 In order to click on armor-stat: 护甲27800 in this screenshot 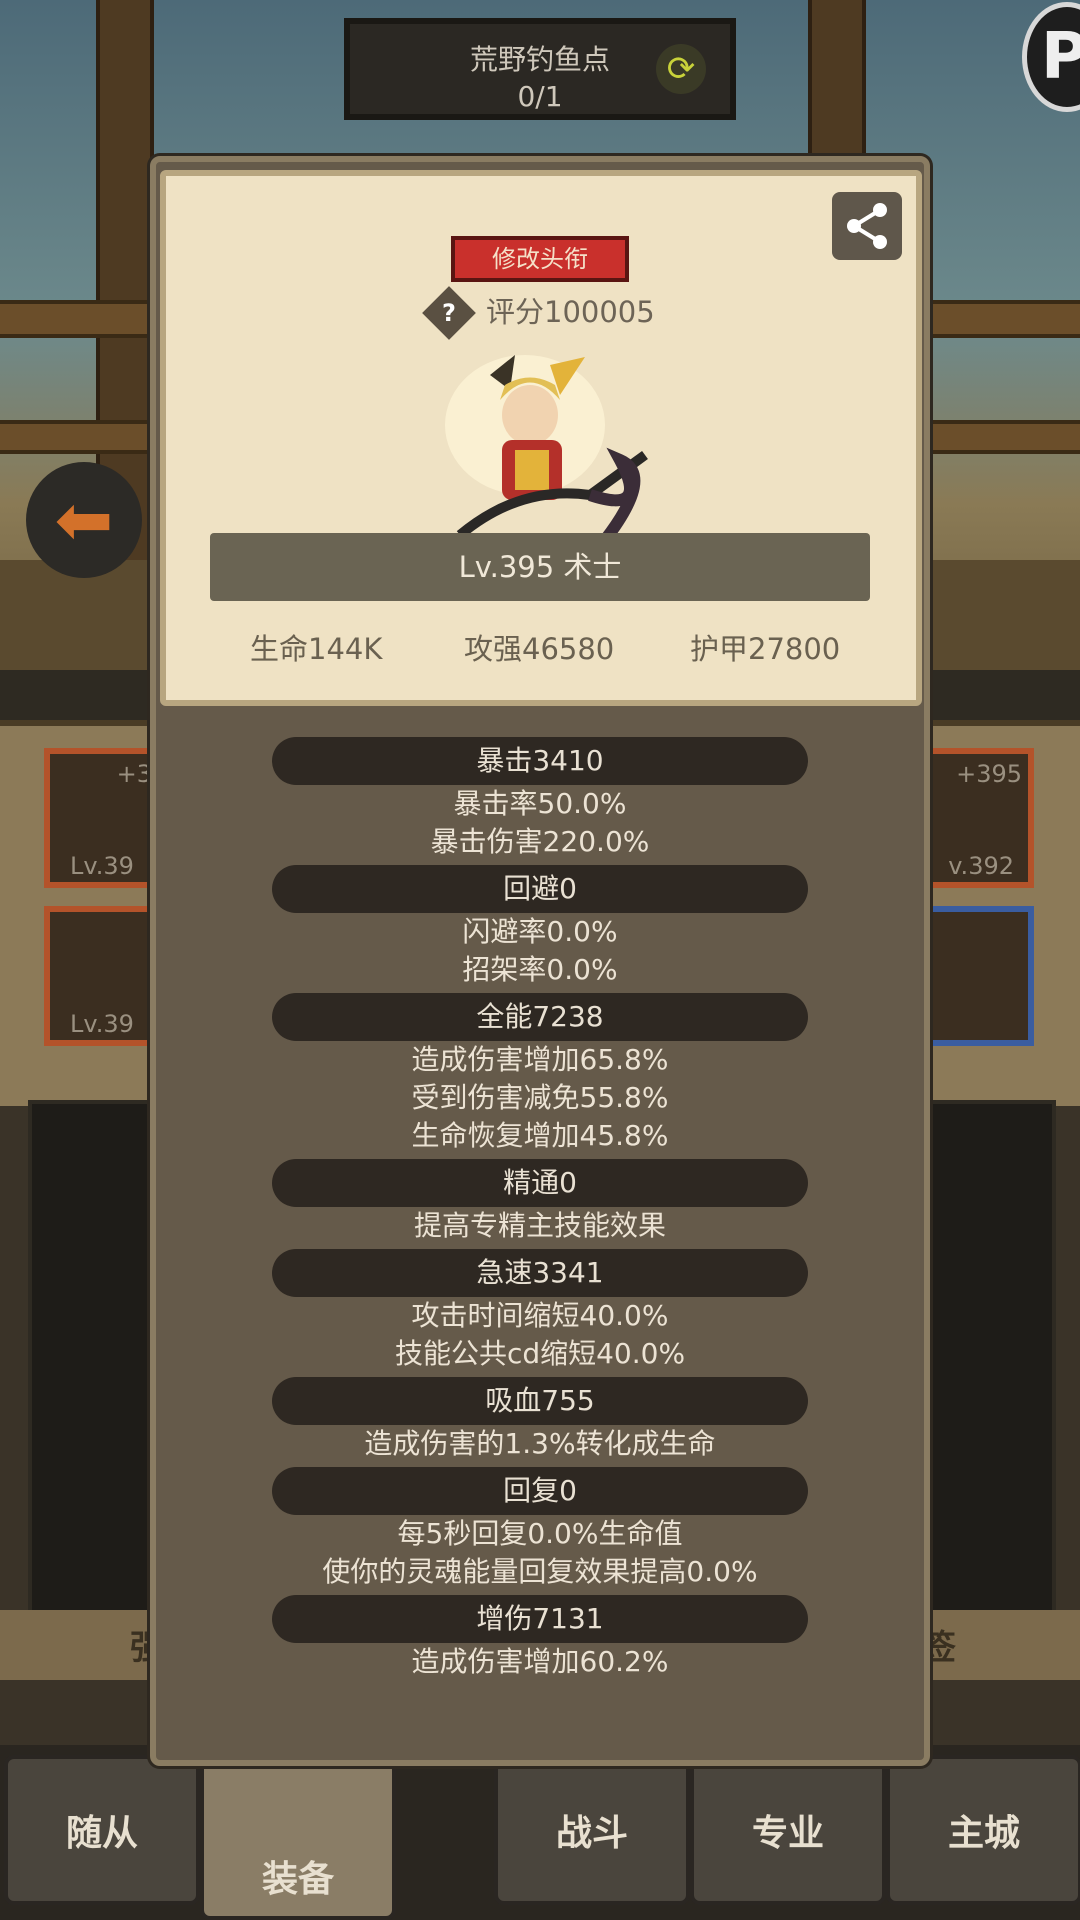, I will do `click(765, 649)`.